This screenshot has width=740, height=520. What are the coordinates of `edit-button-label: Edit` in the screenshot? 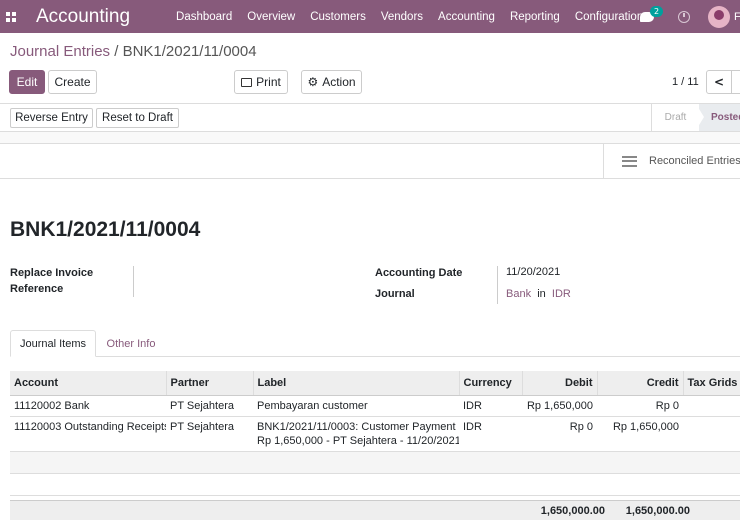 It's located at (27, 82).